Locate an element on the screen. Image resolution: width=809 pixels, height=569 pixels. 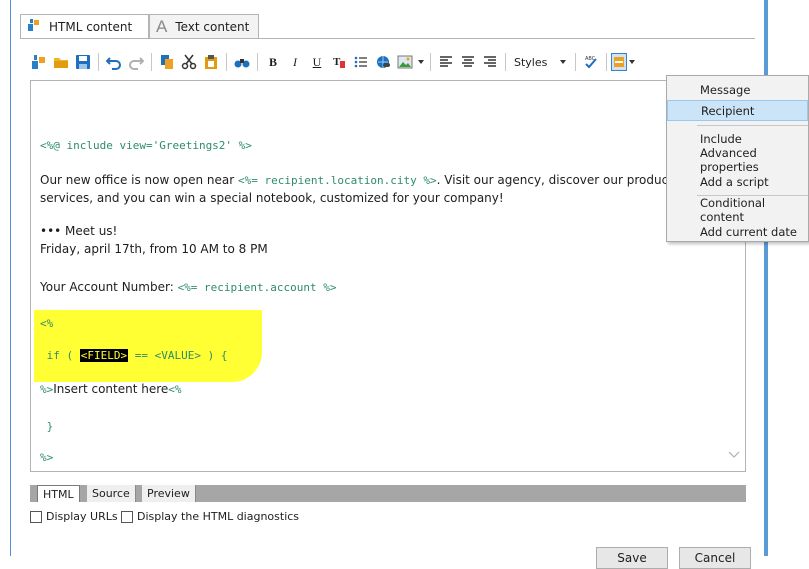
display-html-diagnostics-checkbox: Display the HTML diagnostics is located at coordinates (210, 516).